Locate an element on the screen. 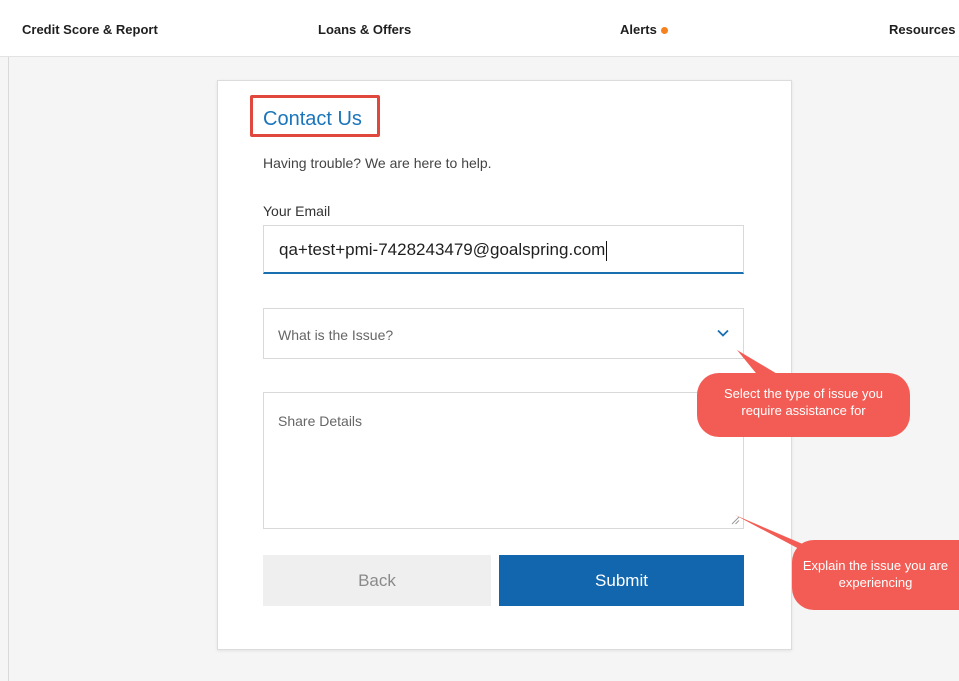 This screenshot has height=681, width=959. left-frame-border is located at coordinates (8, 369).